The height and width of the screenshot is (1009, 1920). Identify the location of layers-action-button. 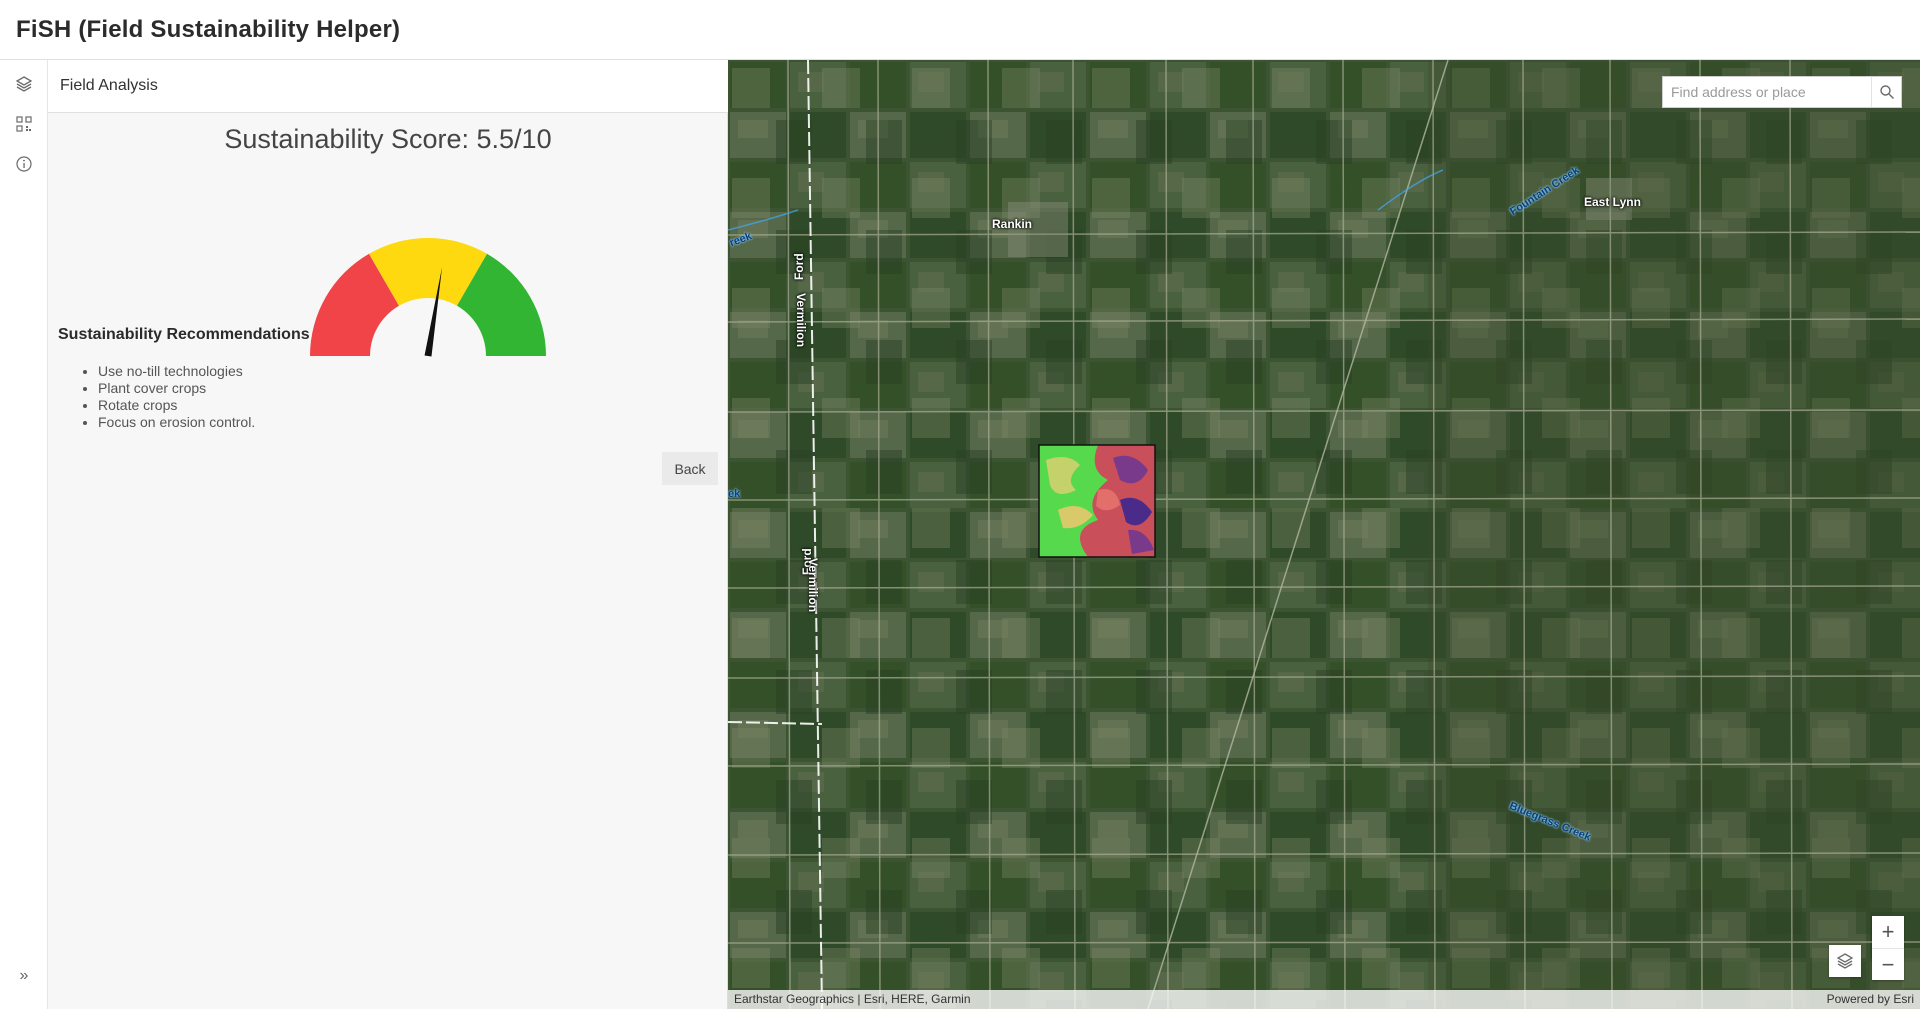
(24, 84).